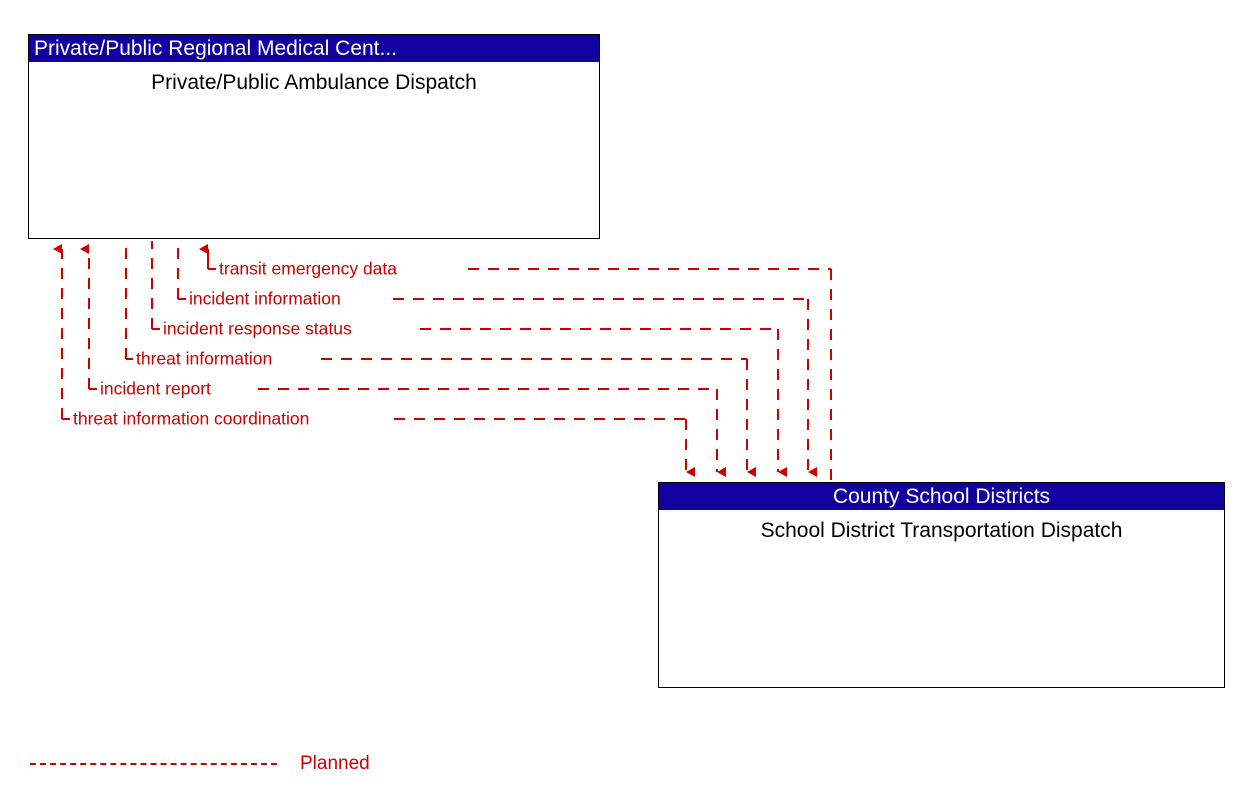  What do you see at coordinates (941, 496) in the screenshot?
I see `stakeholder-header-school: County School Districts` at bounding box center [941, 496].